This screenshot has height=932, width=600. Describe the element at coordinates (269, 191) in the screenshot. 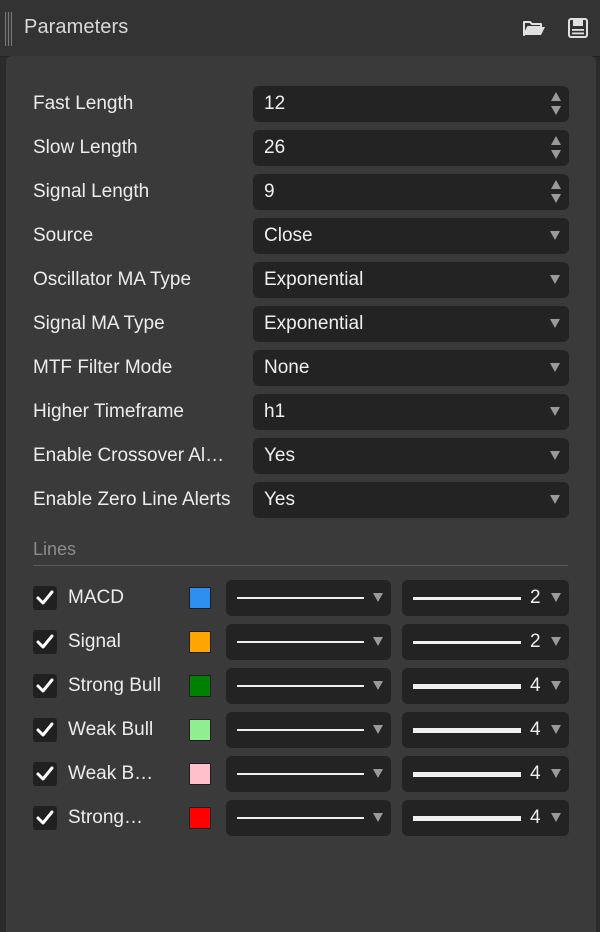

I see `param-value: 9` at that location.